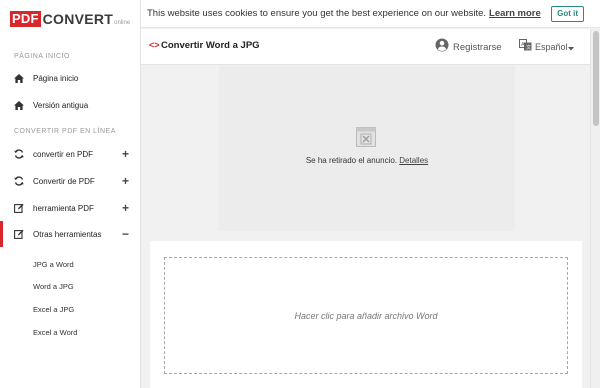 The width and height of the screenshot is (600, 388). I want to click on sidebar-item-old-version: Versión antigua, so click(70, 105).